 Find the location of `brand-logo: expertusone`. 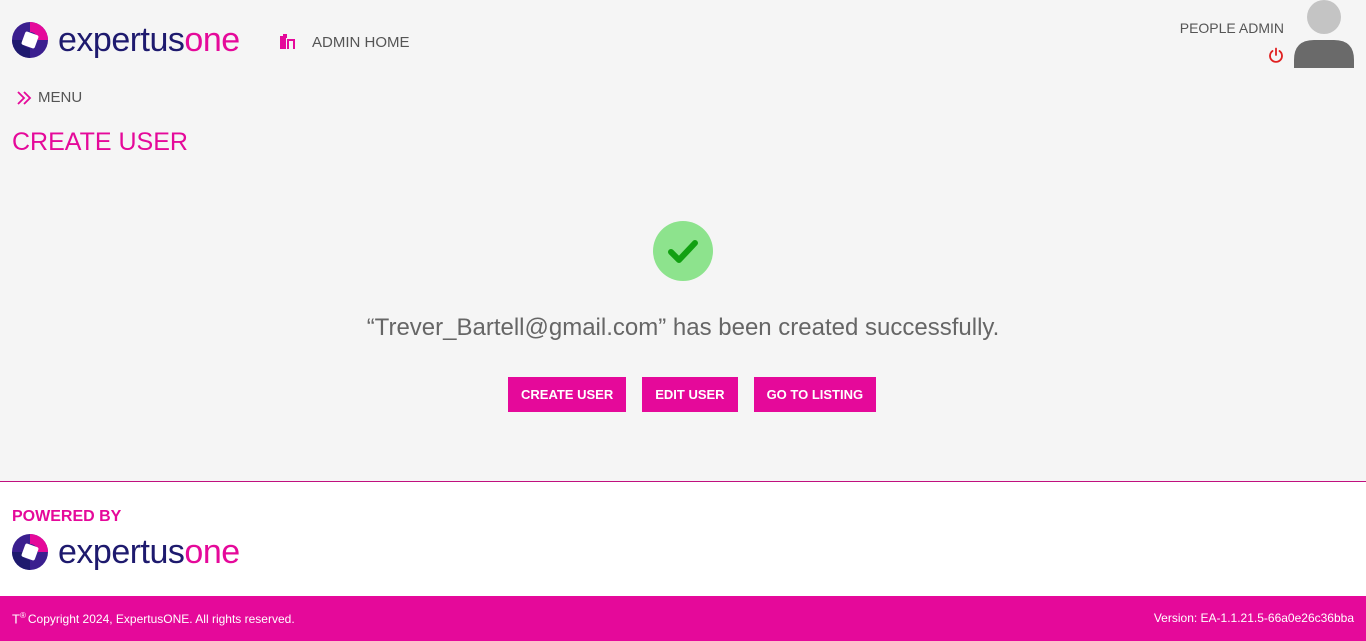

brand-logo: expertusone is located at coordinates (126, 40).